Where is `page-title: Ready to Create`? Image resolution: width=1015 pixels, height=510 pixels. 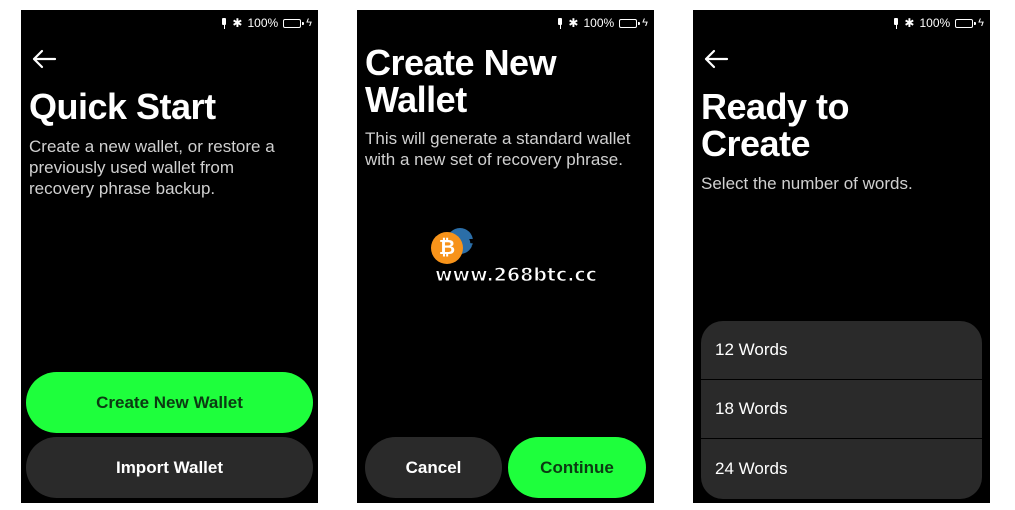 page-title: Ready to Create is located at coordinates (775, 125).